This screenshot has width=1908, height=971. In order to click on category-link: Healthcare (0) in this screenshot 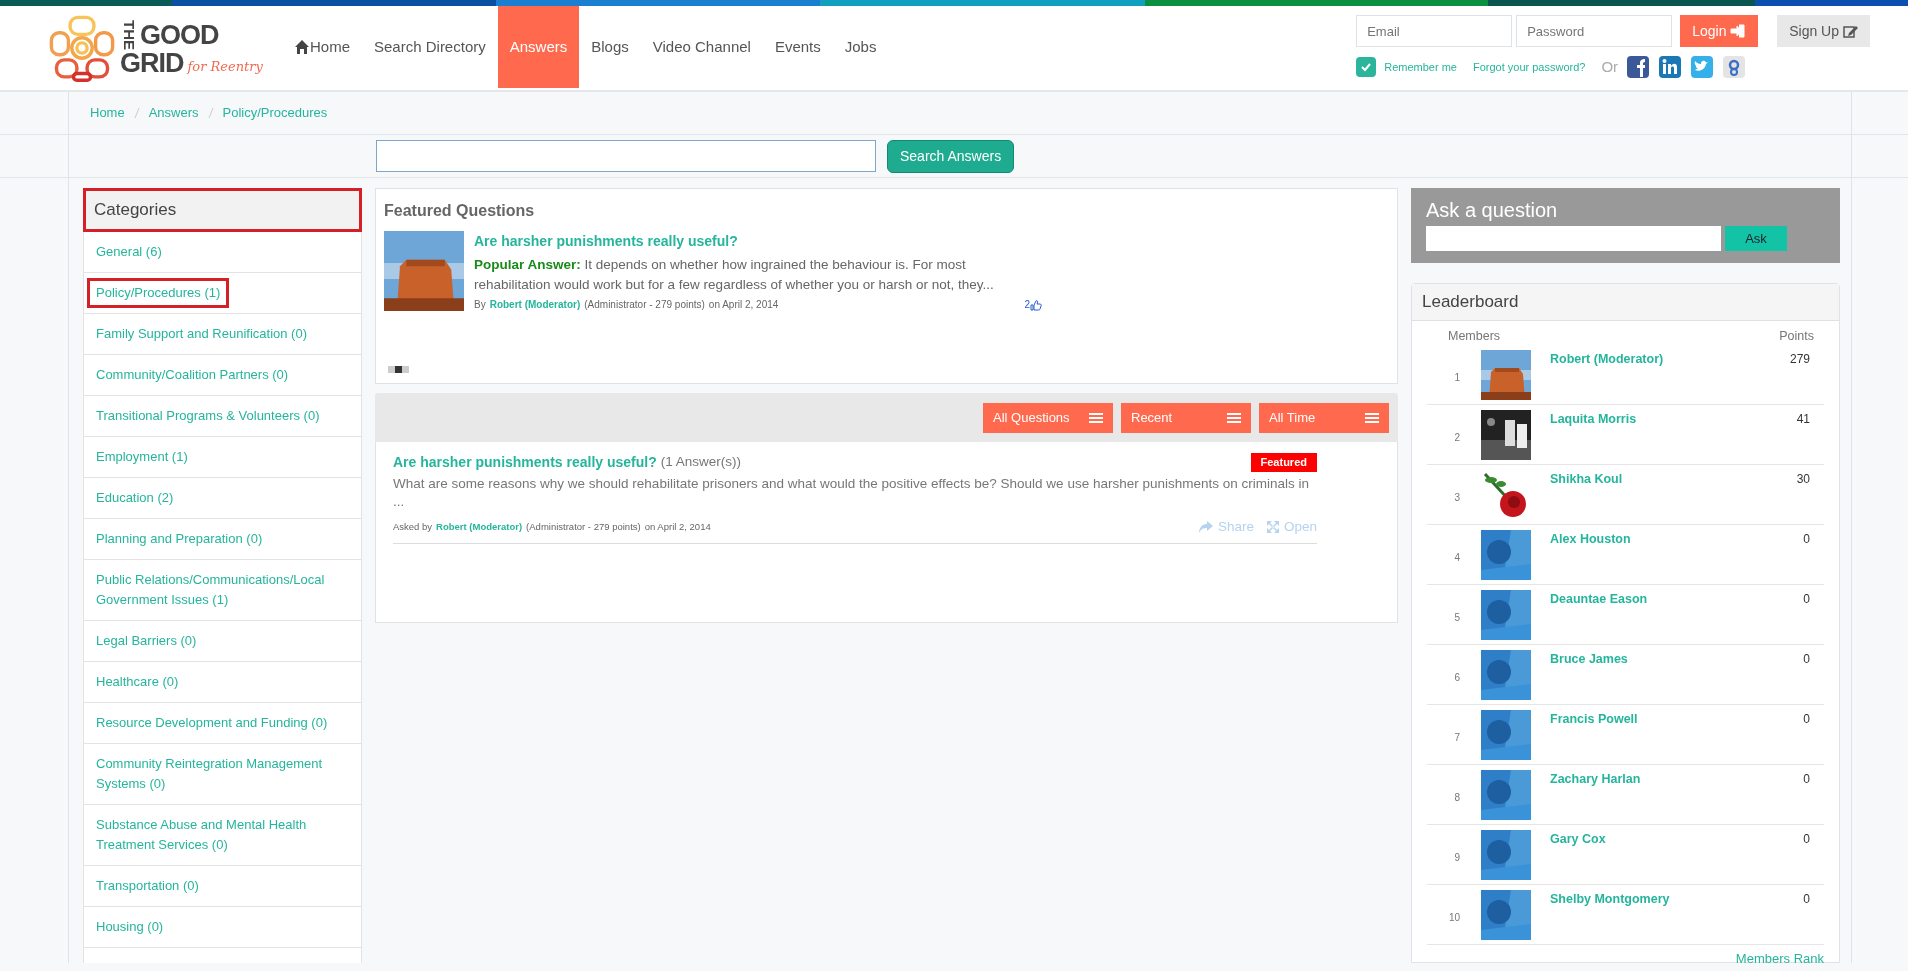, I will do `click(137, 681)`.